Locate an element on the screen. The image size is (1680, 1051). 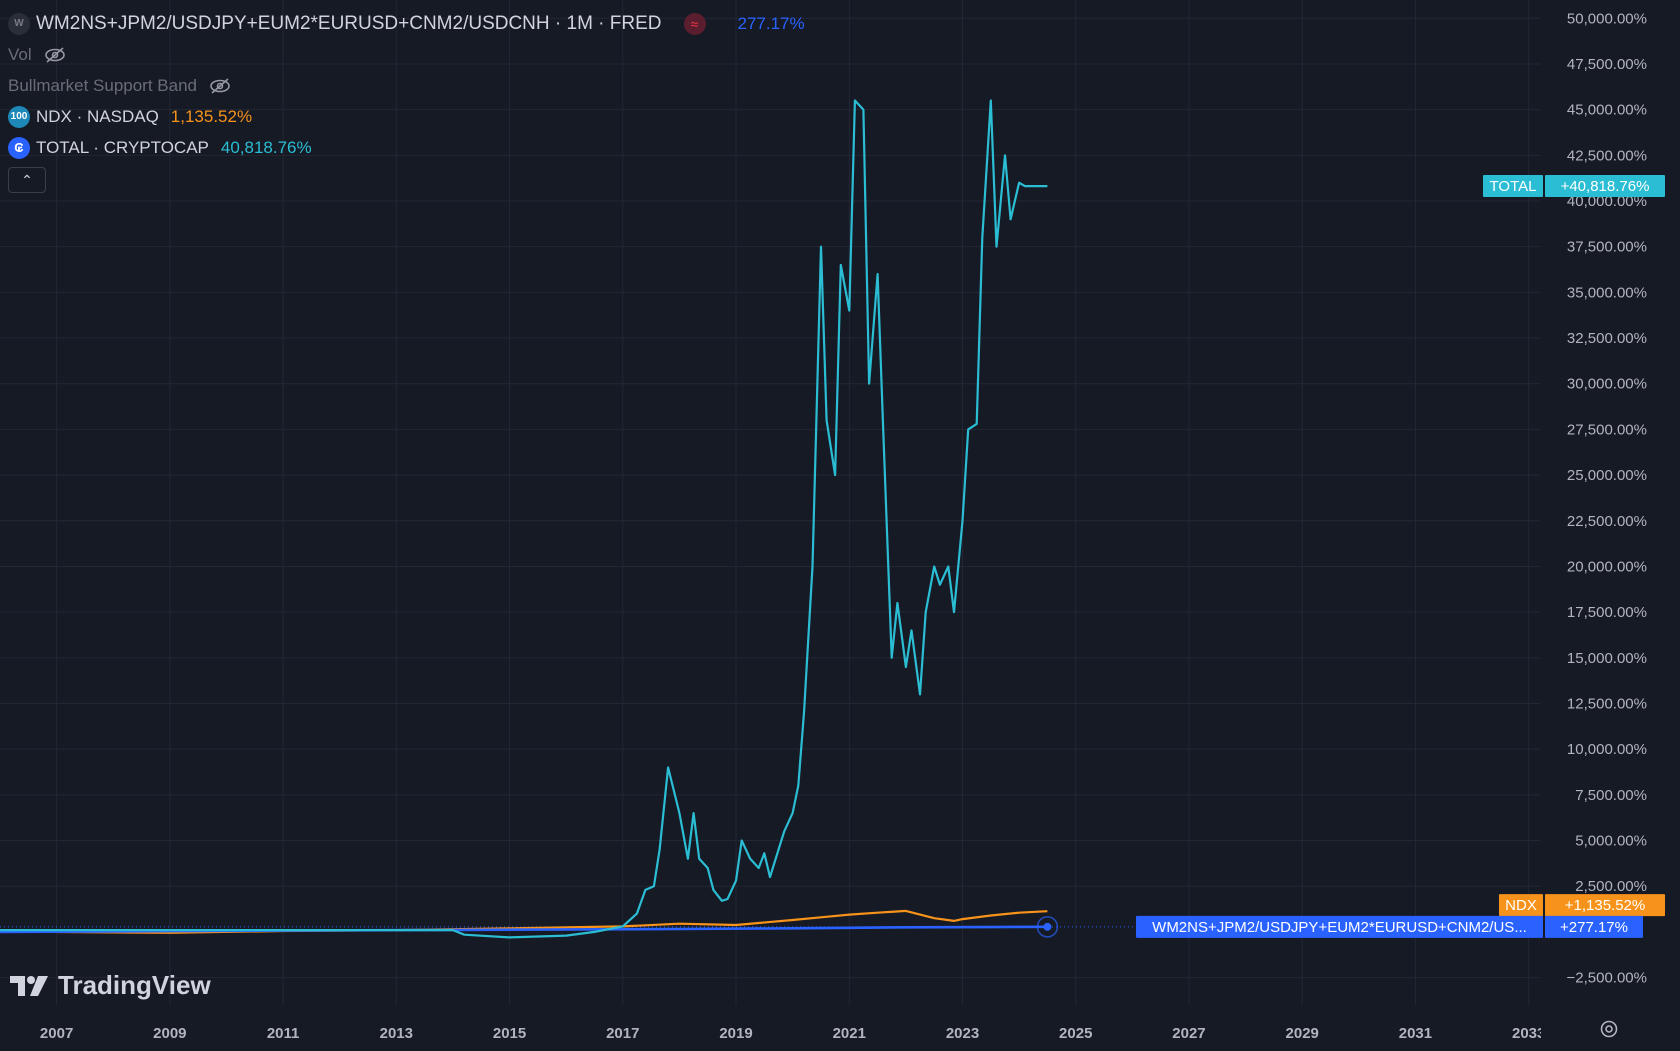
brand-name: TradingView is located at coordinates (134, 985).